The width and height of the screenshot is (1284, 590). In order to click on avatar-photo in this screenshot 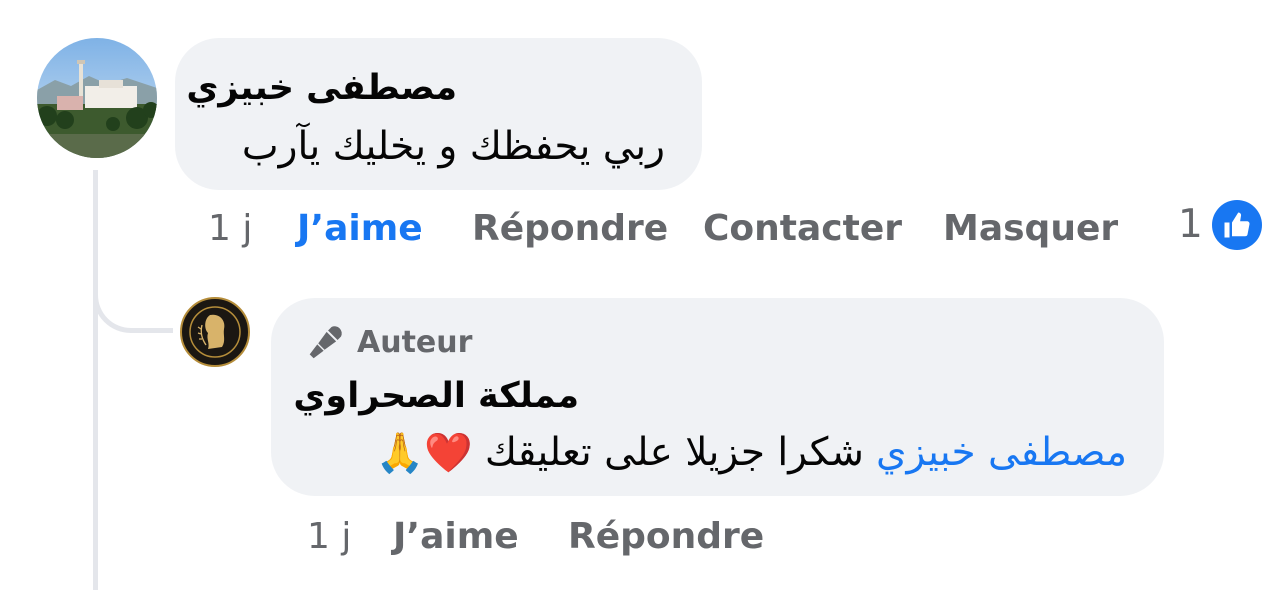, I will do `click(97, 98)`.